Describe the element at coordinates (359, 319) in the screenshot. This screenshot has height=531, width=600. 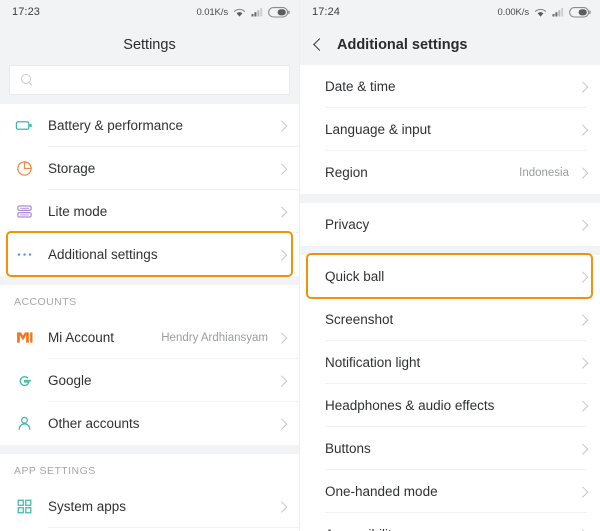
I see `list-item-label: Screenshot` at that location.